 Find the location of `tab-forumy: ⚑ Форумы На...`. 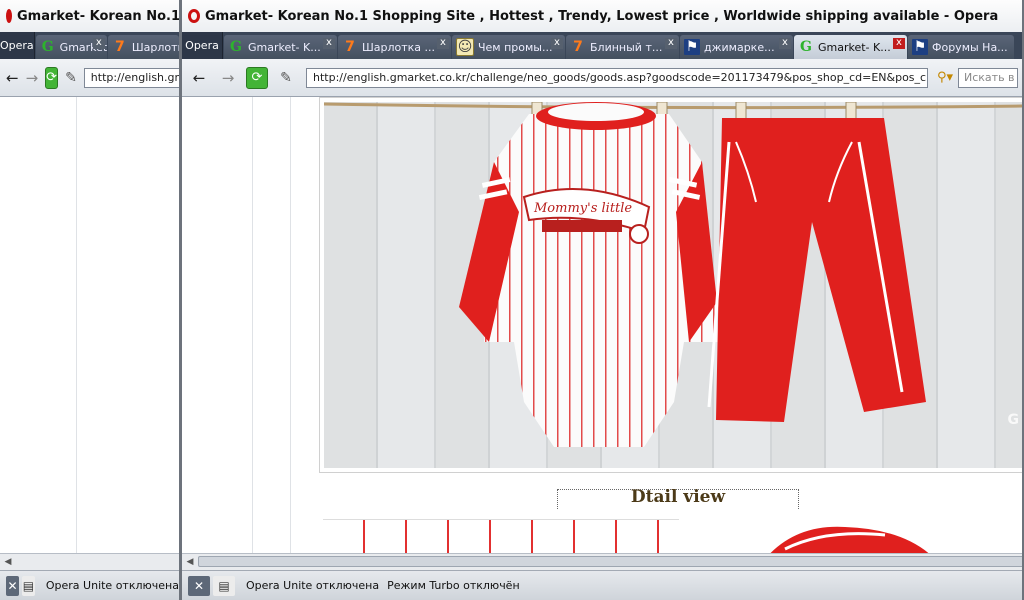

tab-forumy: ⚑ Форумы На... is located at coordinates (961, 47).